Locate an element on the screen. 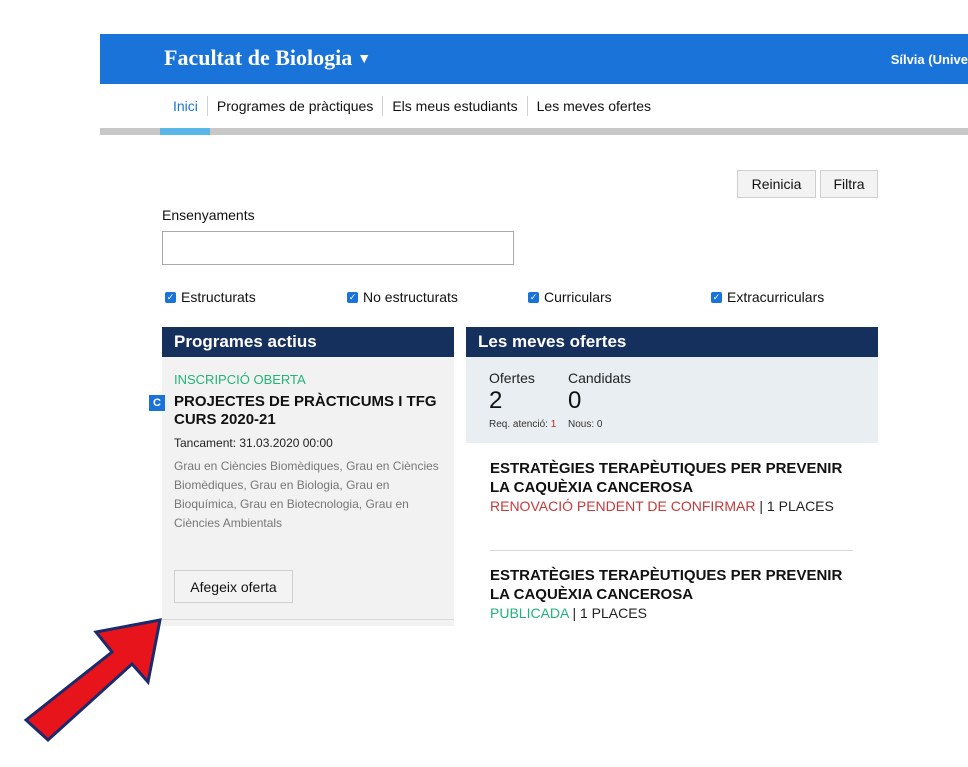 The width and height of the screenshot is (968, 767). offer-status: RENOVACIÓ PENDENT DE CONFIRMAR is located at coordinates (623, 506).